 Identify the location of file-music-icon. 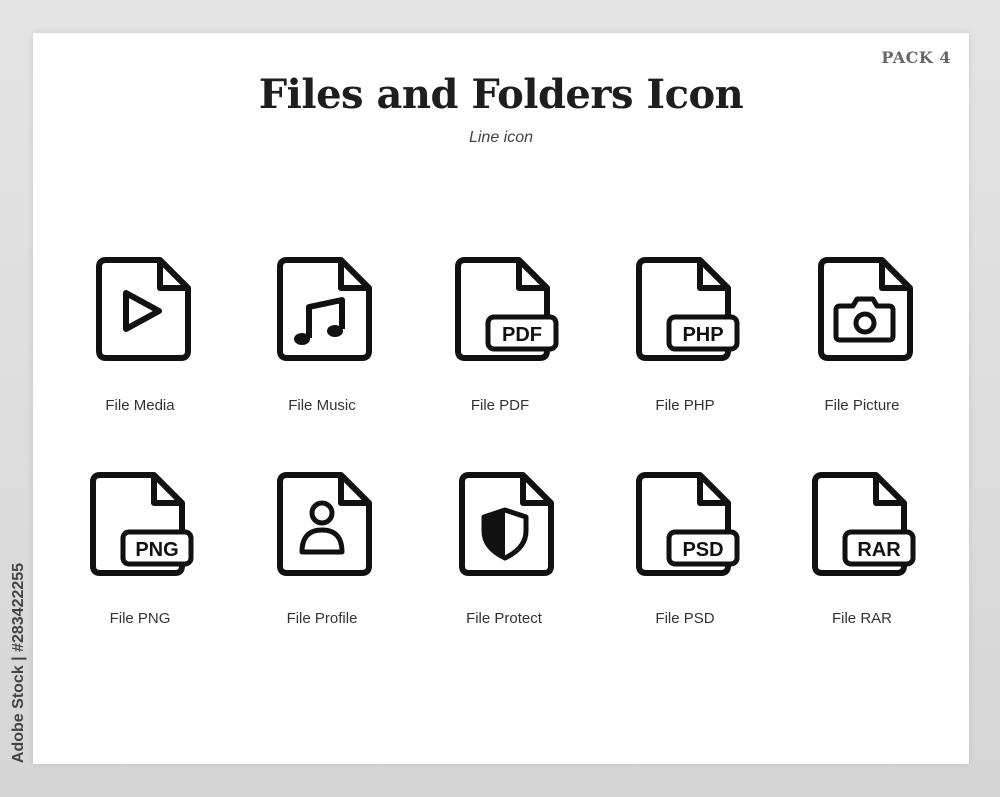
(321, 308).